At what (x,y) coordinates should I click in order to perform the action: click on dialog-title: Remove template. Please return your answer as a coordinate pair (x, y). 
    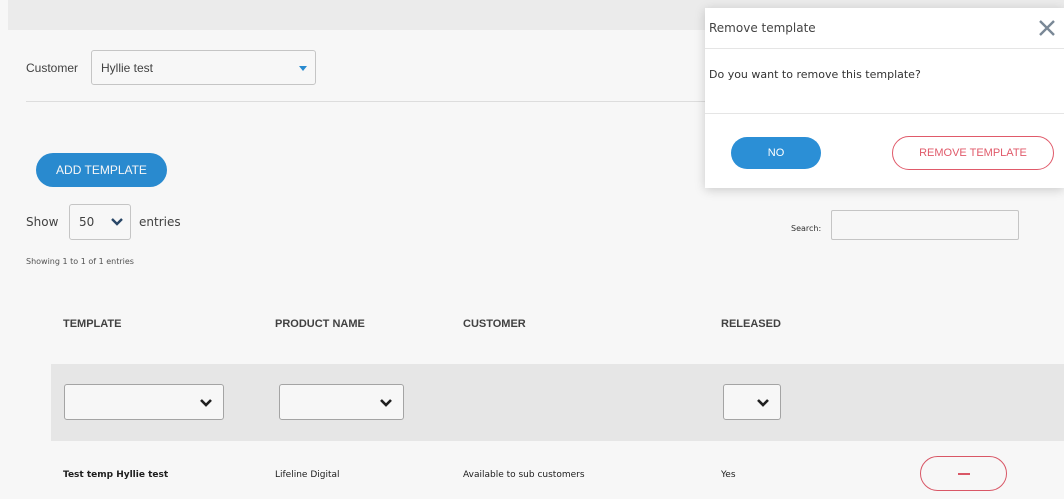
    Looking at the image, I should click on (762, 28).